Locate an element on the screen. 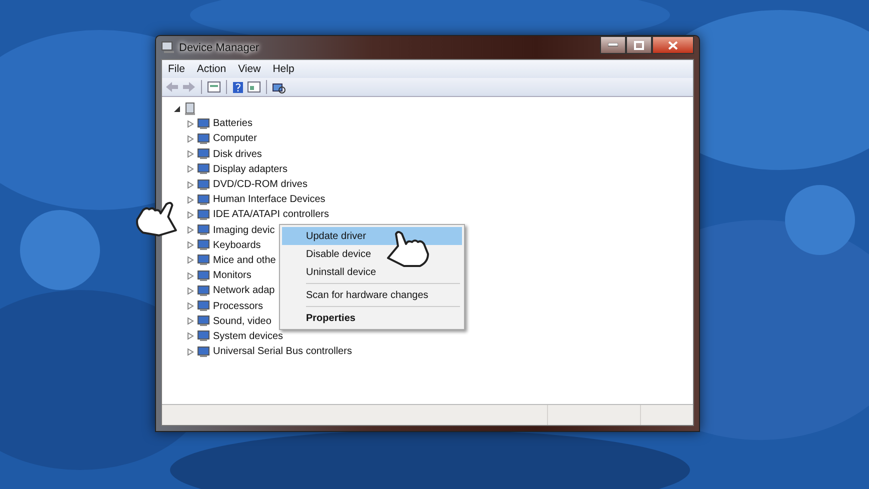 The height and width of the screenshot is (489, 869). maximize-button is located at coordinates (639, 45).